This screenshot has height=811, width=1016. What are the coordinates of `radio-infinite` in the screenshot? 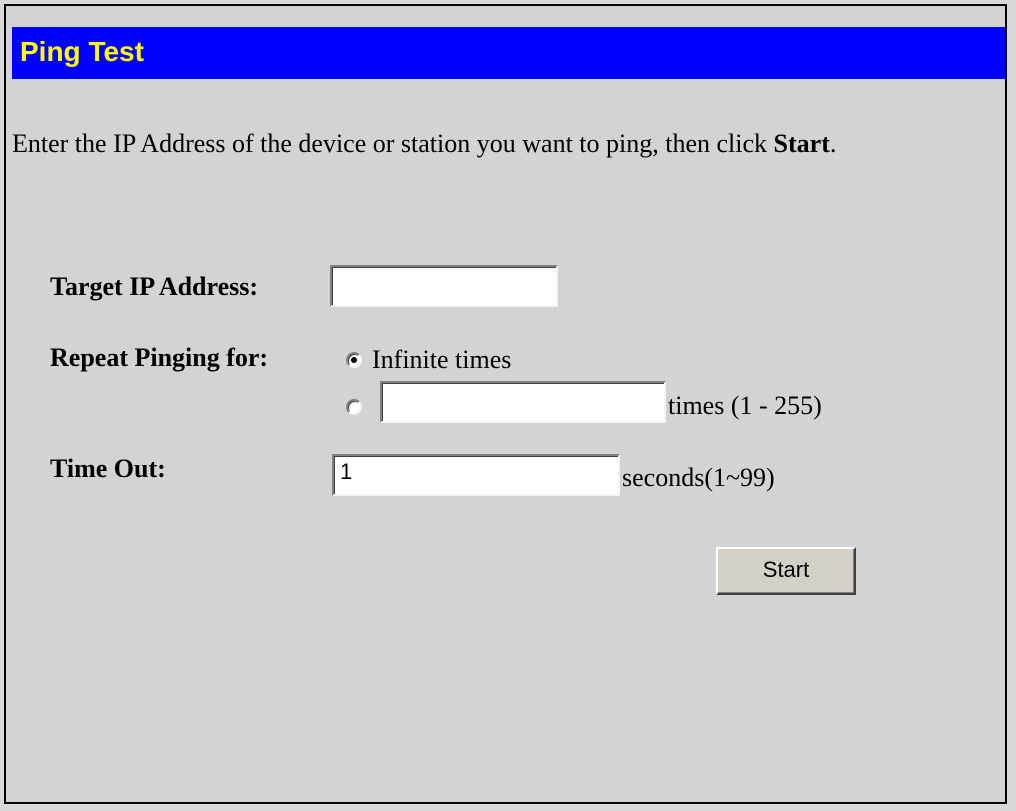 It's located at (354, 360).